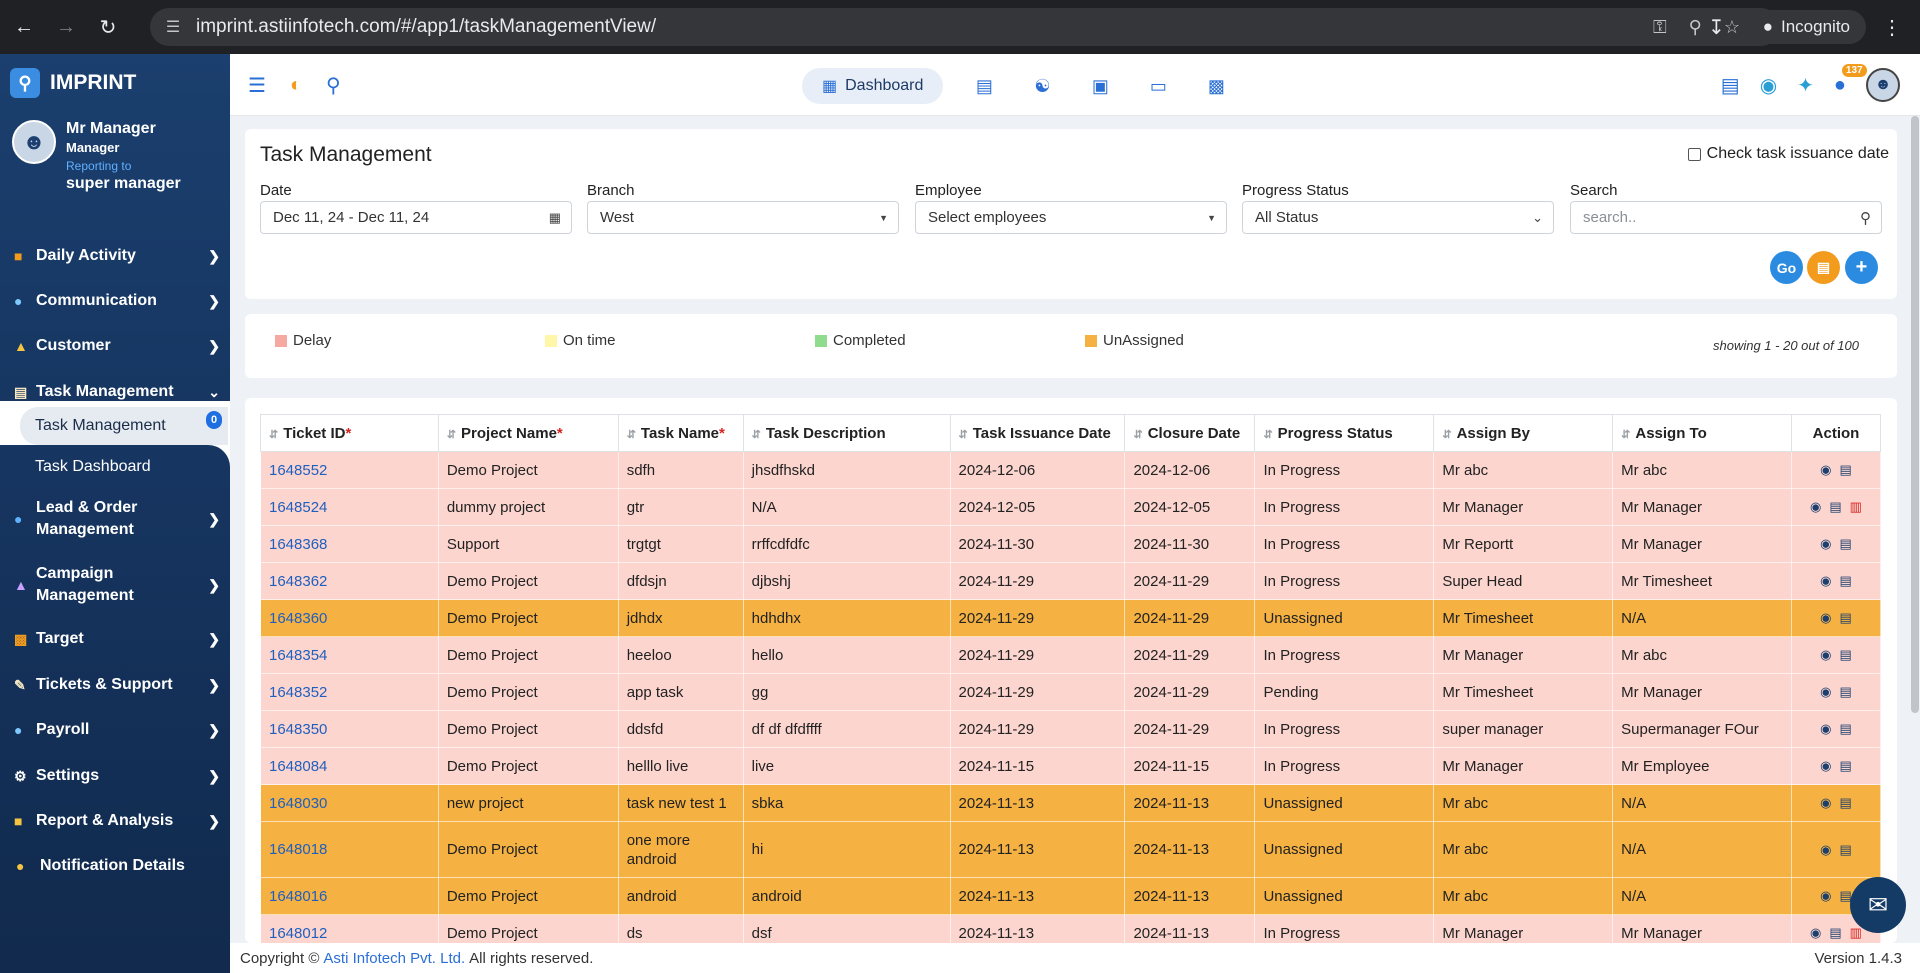 The width and height of the screenshot is (1920, 973). I want to click on hamburger-menu-icon: ☰, so click(257, 85).